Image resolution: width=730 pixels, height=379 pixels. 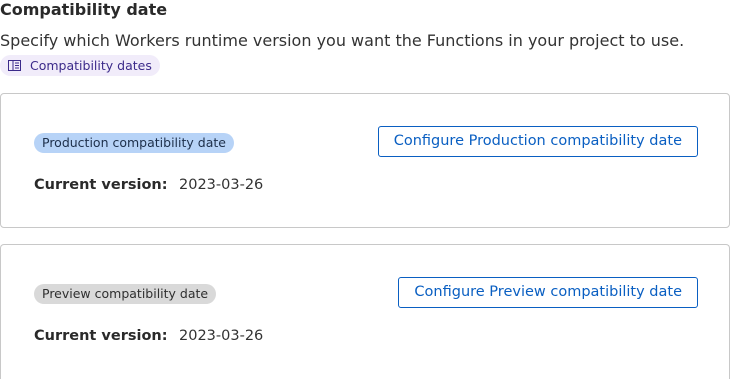 What do you see at coordinates (84, 9) in the screenshot?
I see `section-title: Compatibility date` at bounding box center [84, 9].